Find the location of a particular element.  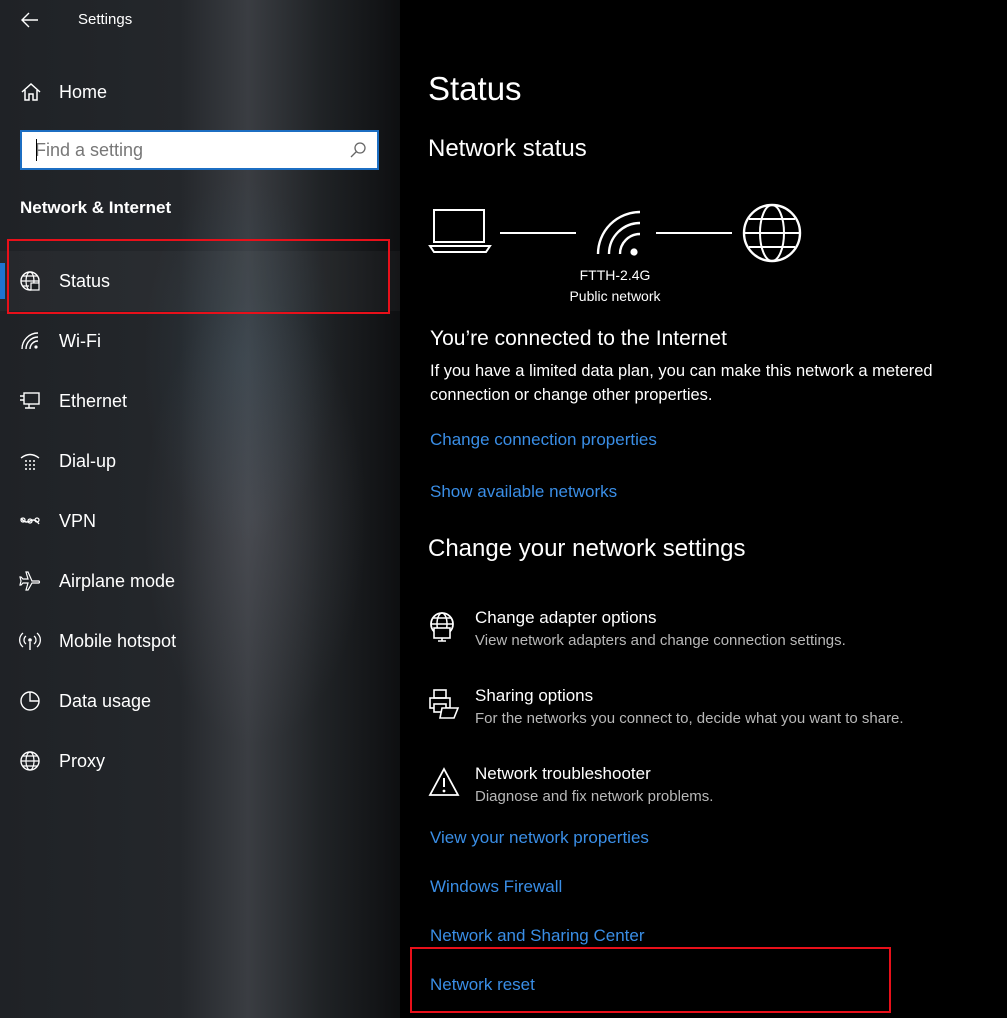

vpn-icon is located at coordinates (30, 521).